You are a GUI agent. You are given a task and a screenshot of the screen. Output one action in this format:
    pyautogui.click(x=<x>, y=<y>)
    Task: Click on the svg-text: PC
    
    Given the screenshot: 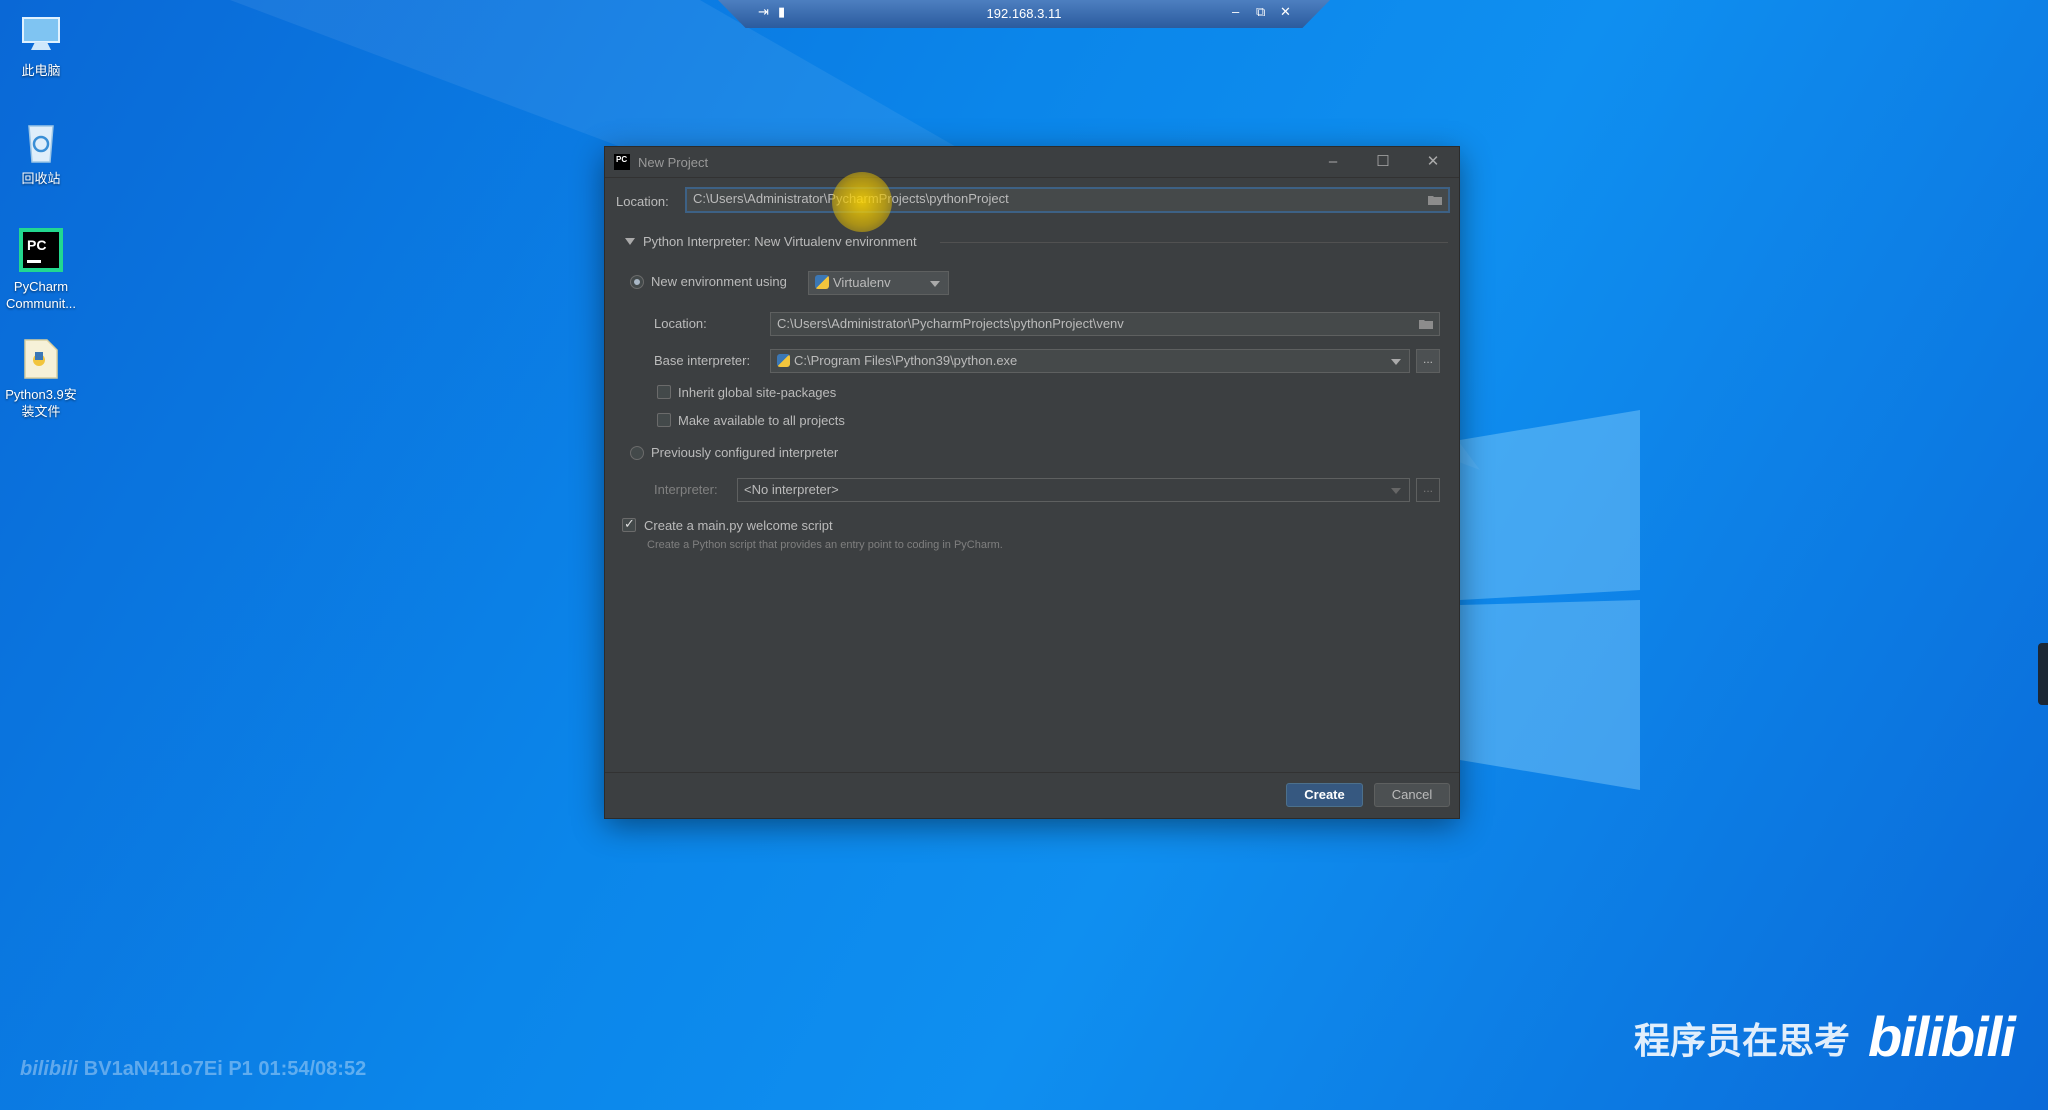 What is the action you would take?
    pyautogui.click(x=36, y=245)
    